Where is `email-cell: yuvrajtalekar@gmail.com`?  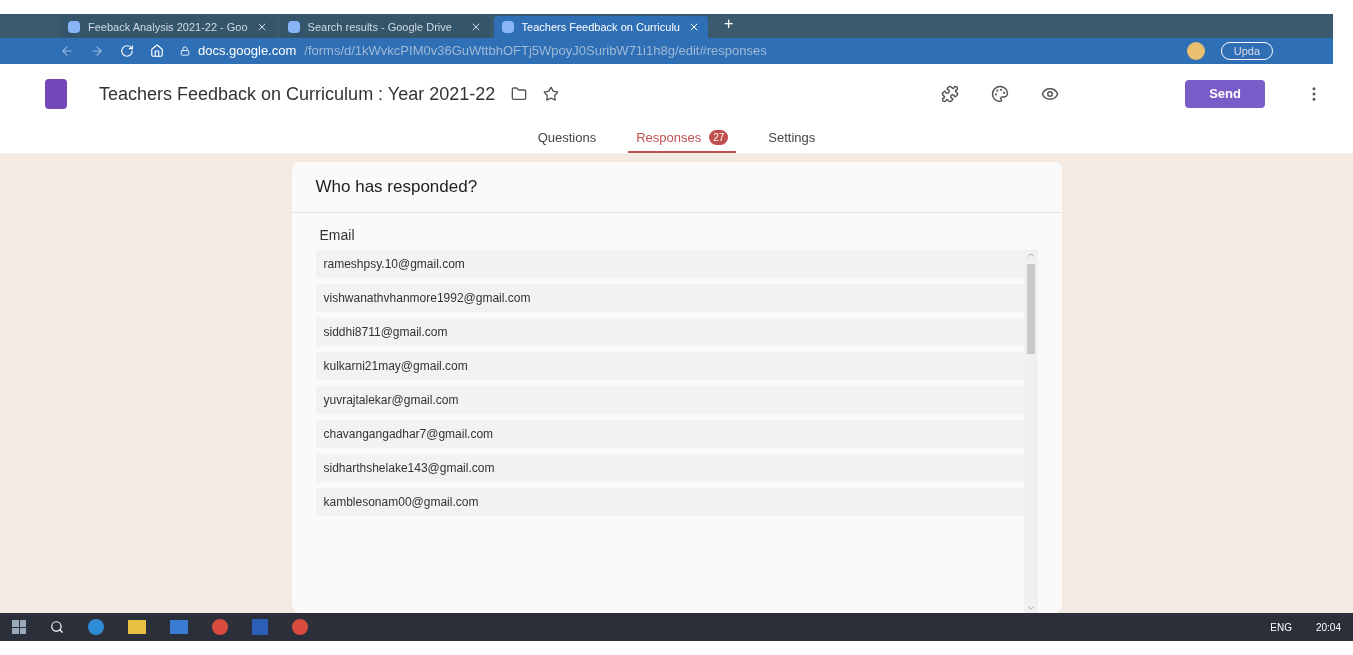 email-cell: yuvrajtalekar@gmail.com is located at coordinates (669, 399).